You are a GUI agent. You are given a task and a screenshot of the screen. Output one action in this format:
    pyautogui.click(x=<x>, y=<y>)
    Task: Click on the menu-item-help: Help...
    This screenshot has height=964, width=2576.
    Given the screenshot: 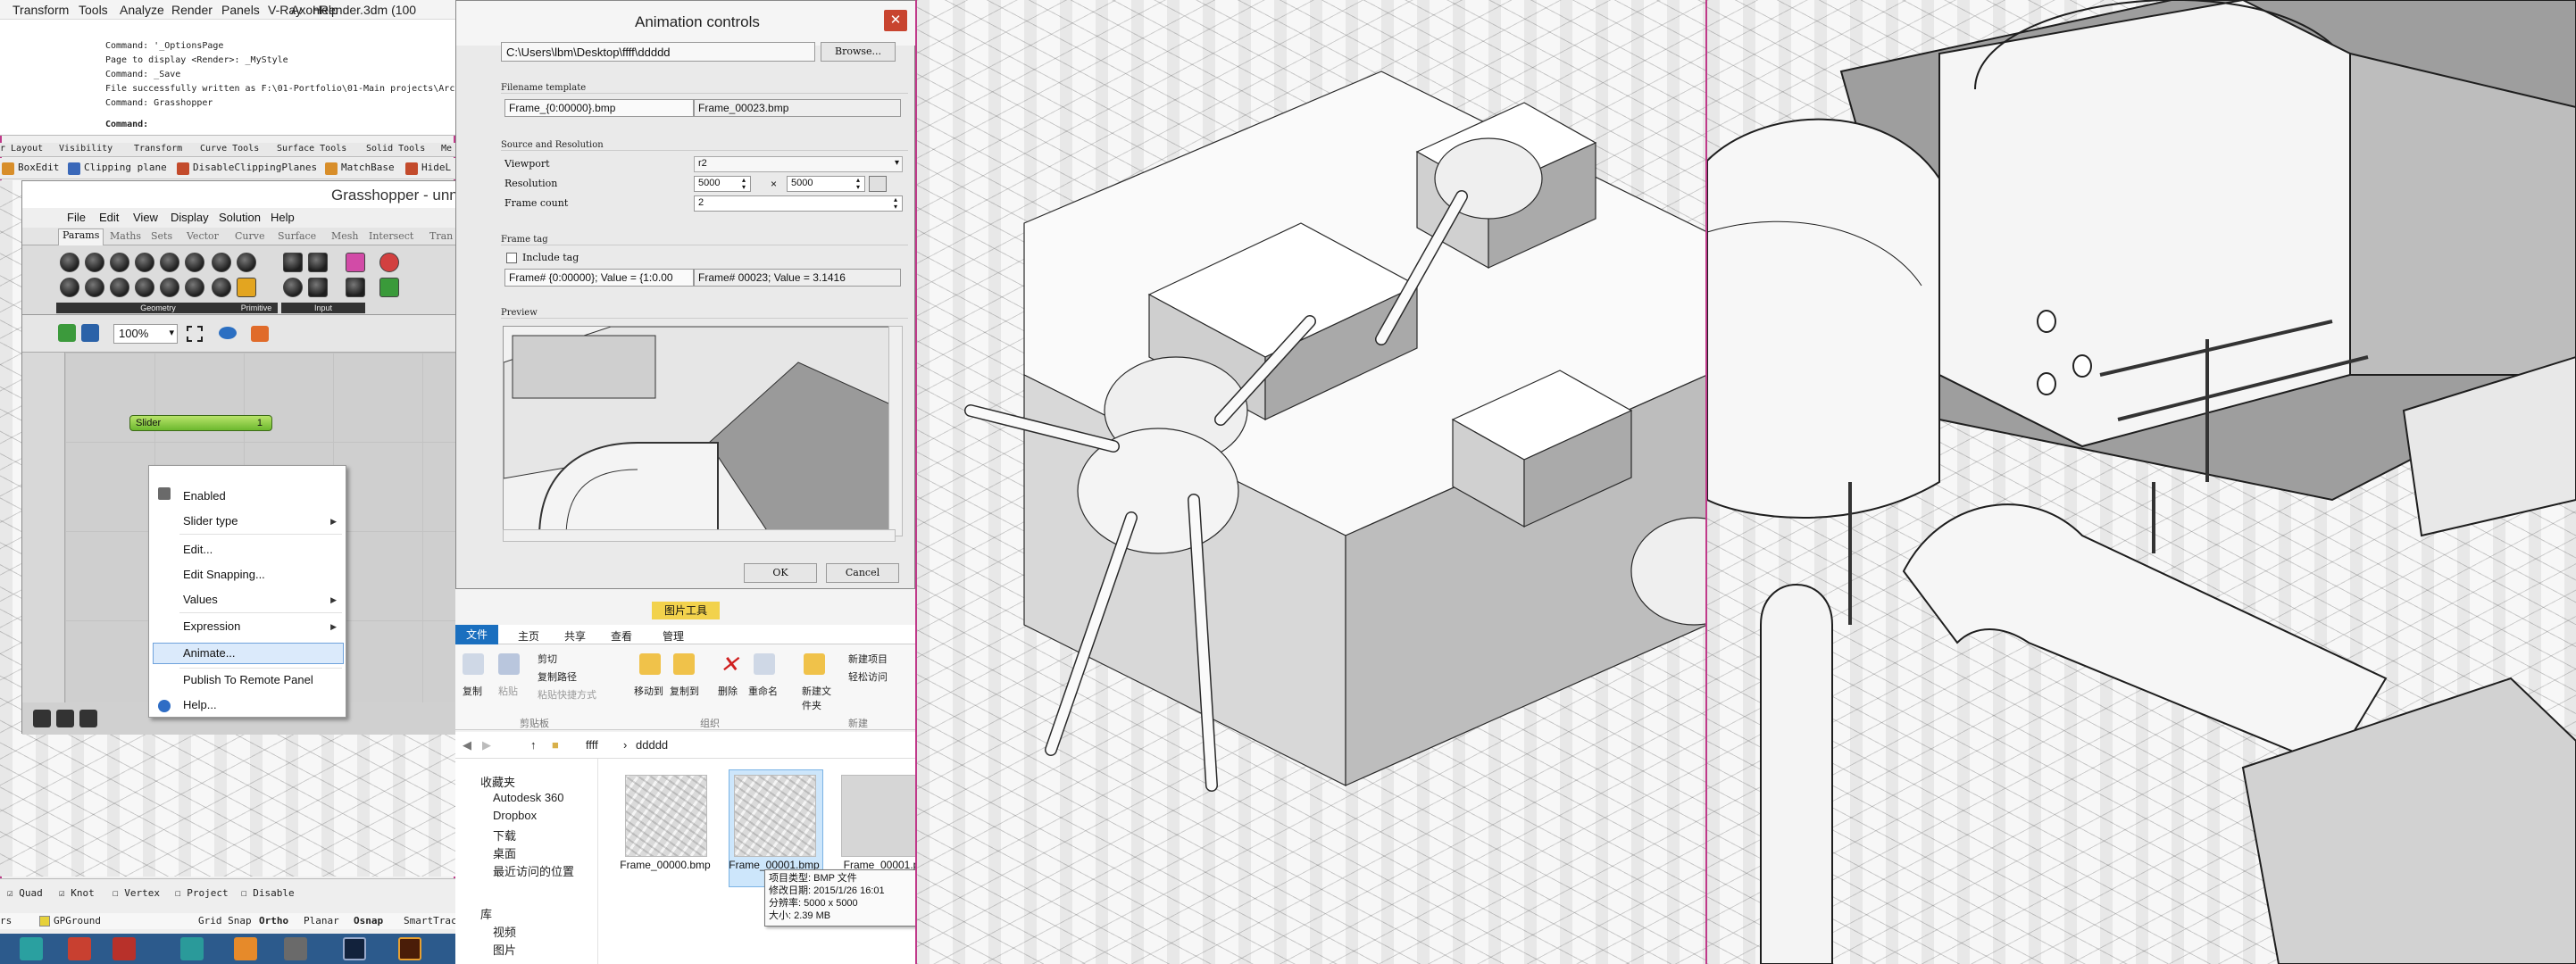 What is the action you would take?
    pyautogui.click(x=200, y=704)
    